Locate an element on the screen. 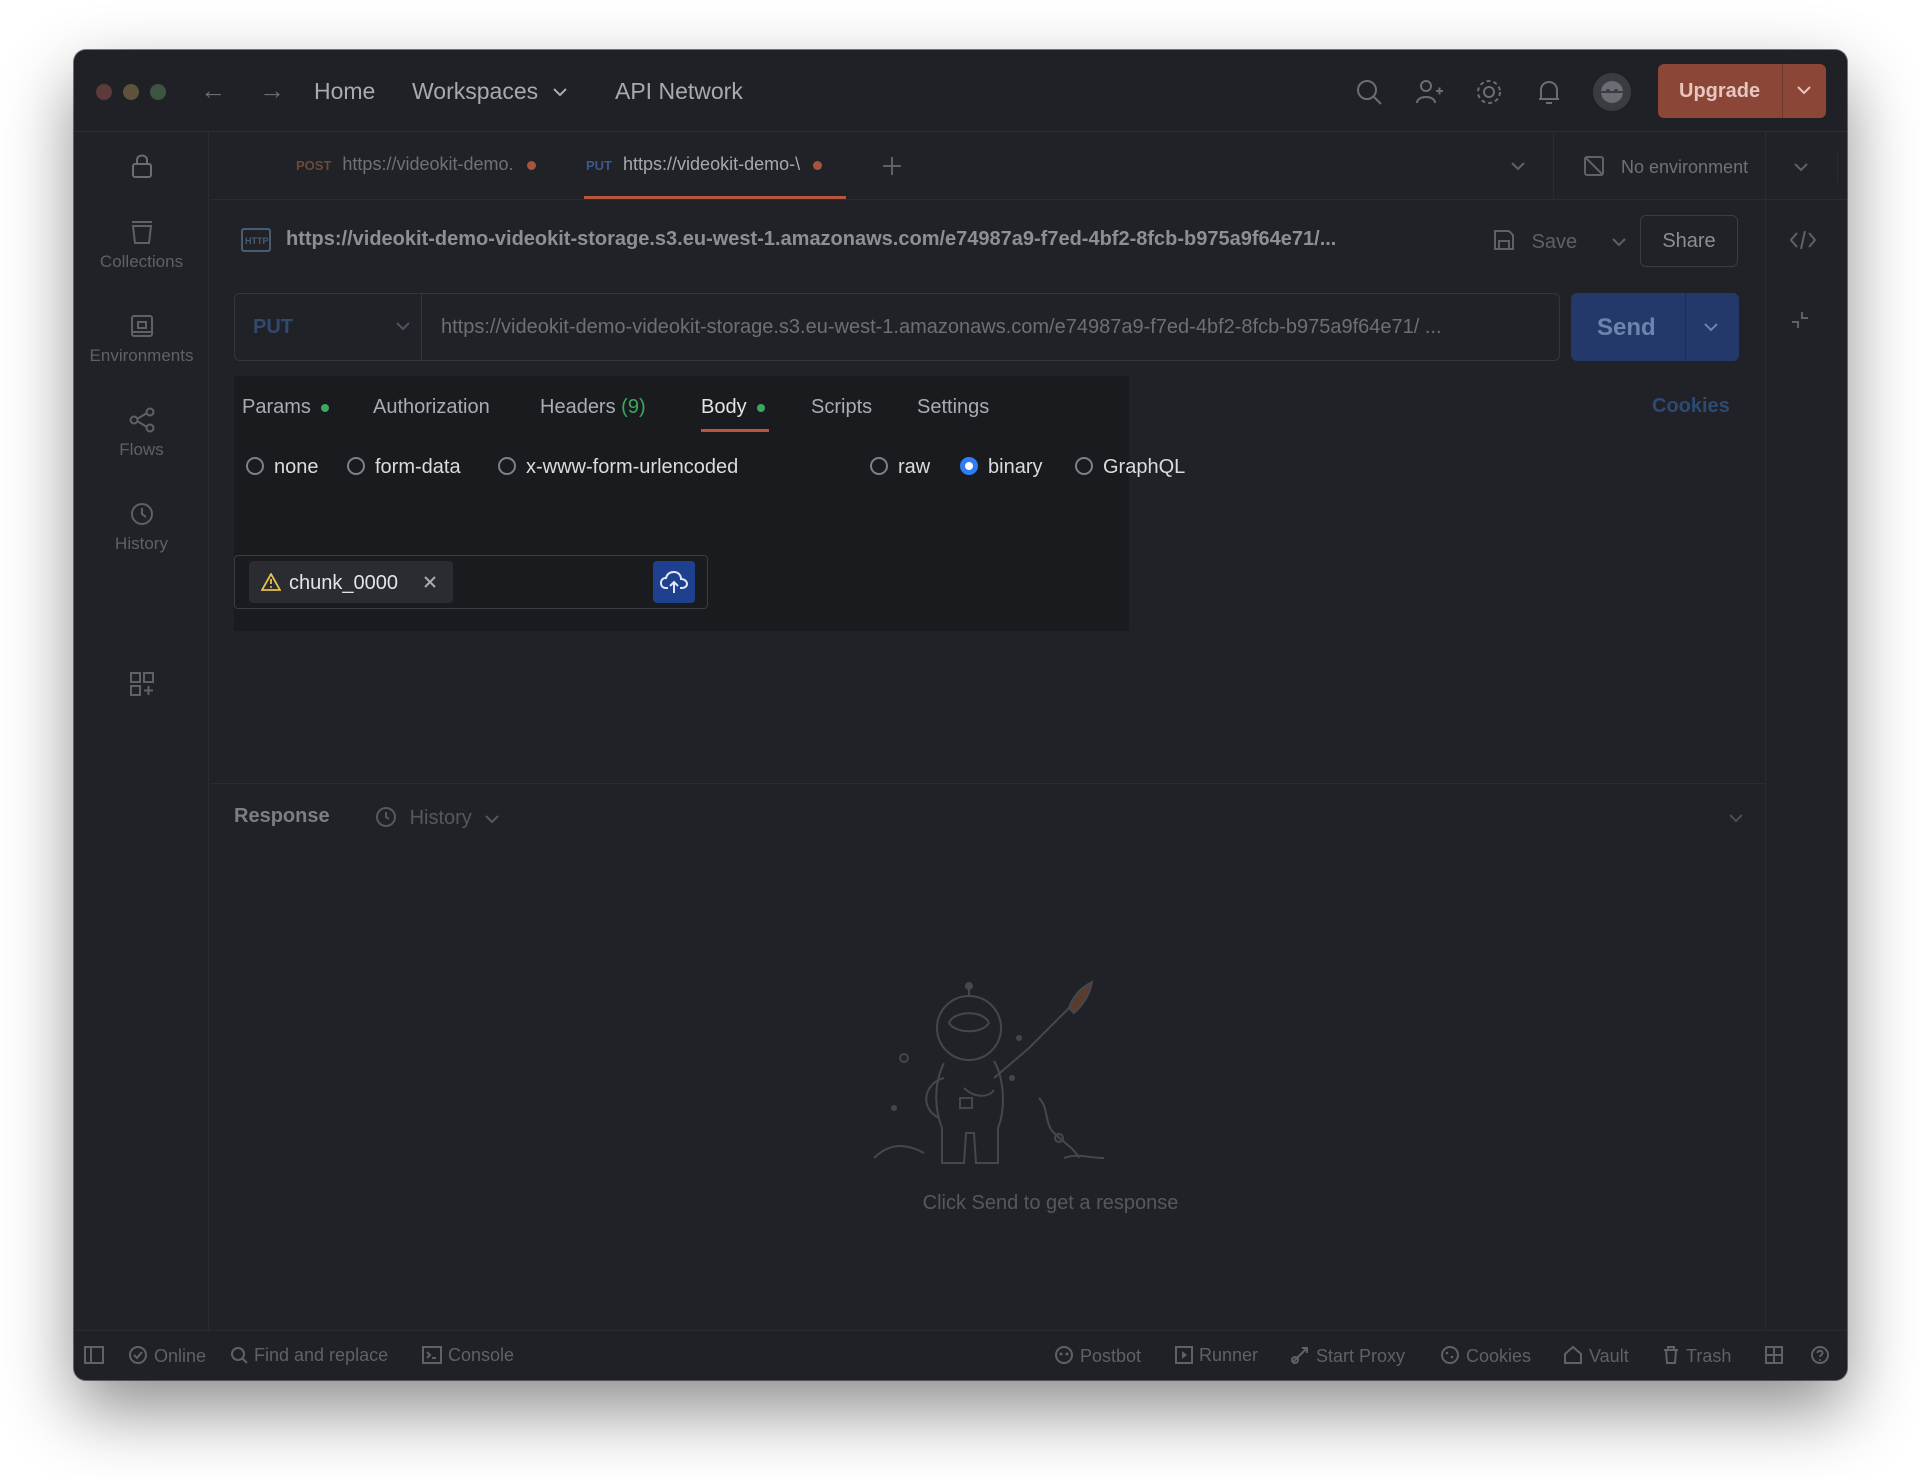 Image resolution: width=1920 pixels, height=1478 pixels. postbot-button: Postbot is located at coordinates (1097, 1356).